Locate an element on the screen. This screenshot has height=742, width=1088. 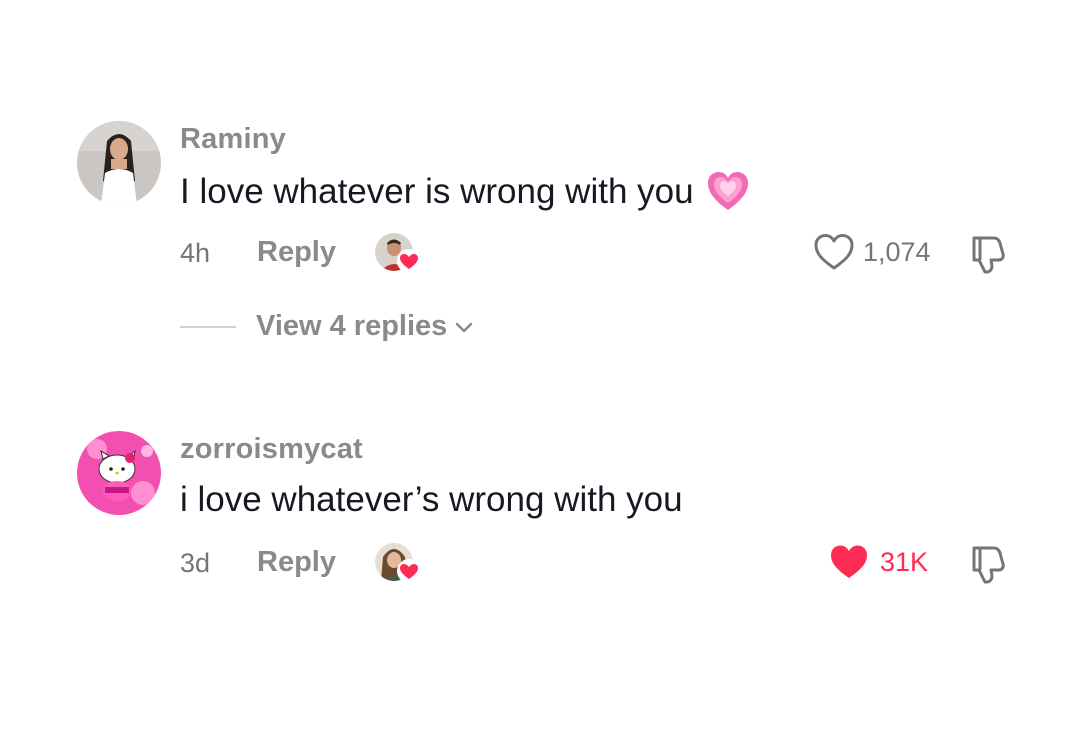
comment-body: I love whatever is wrong with you is located at coordinates (437, 191).